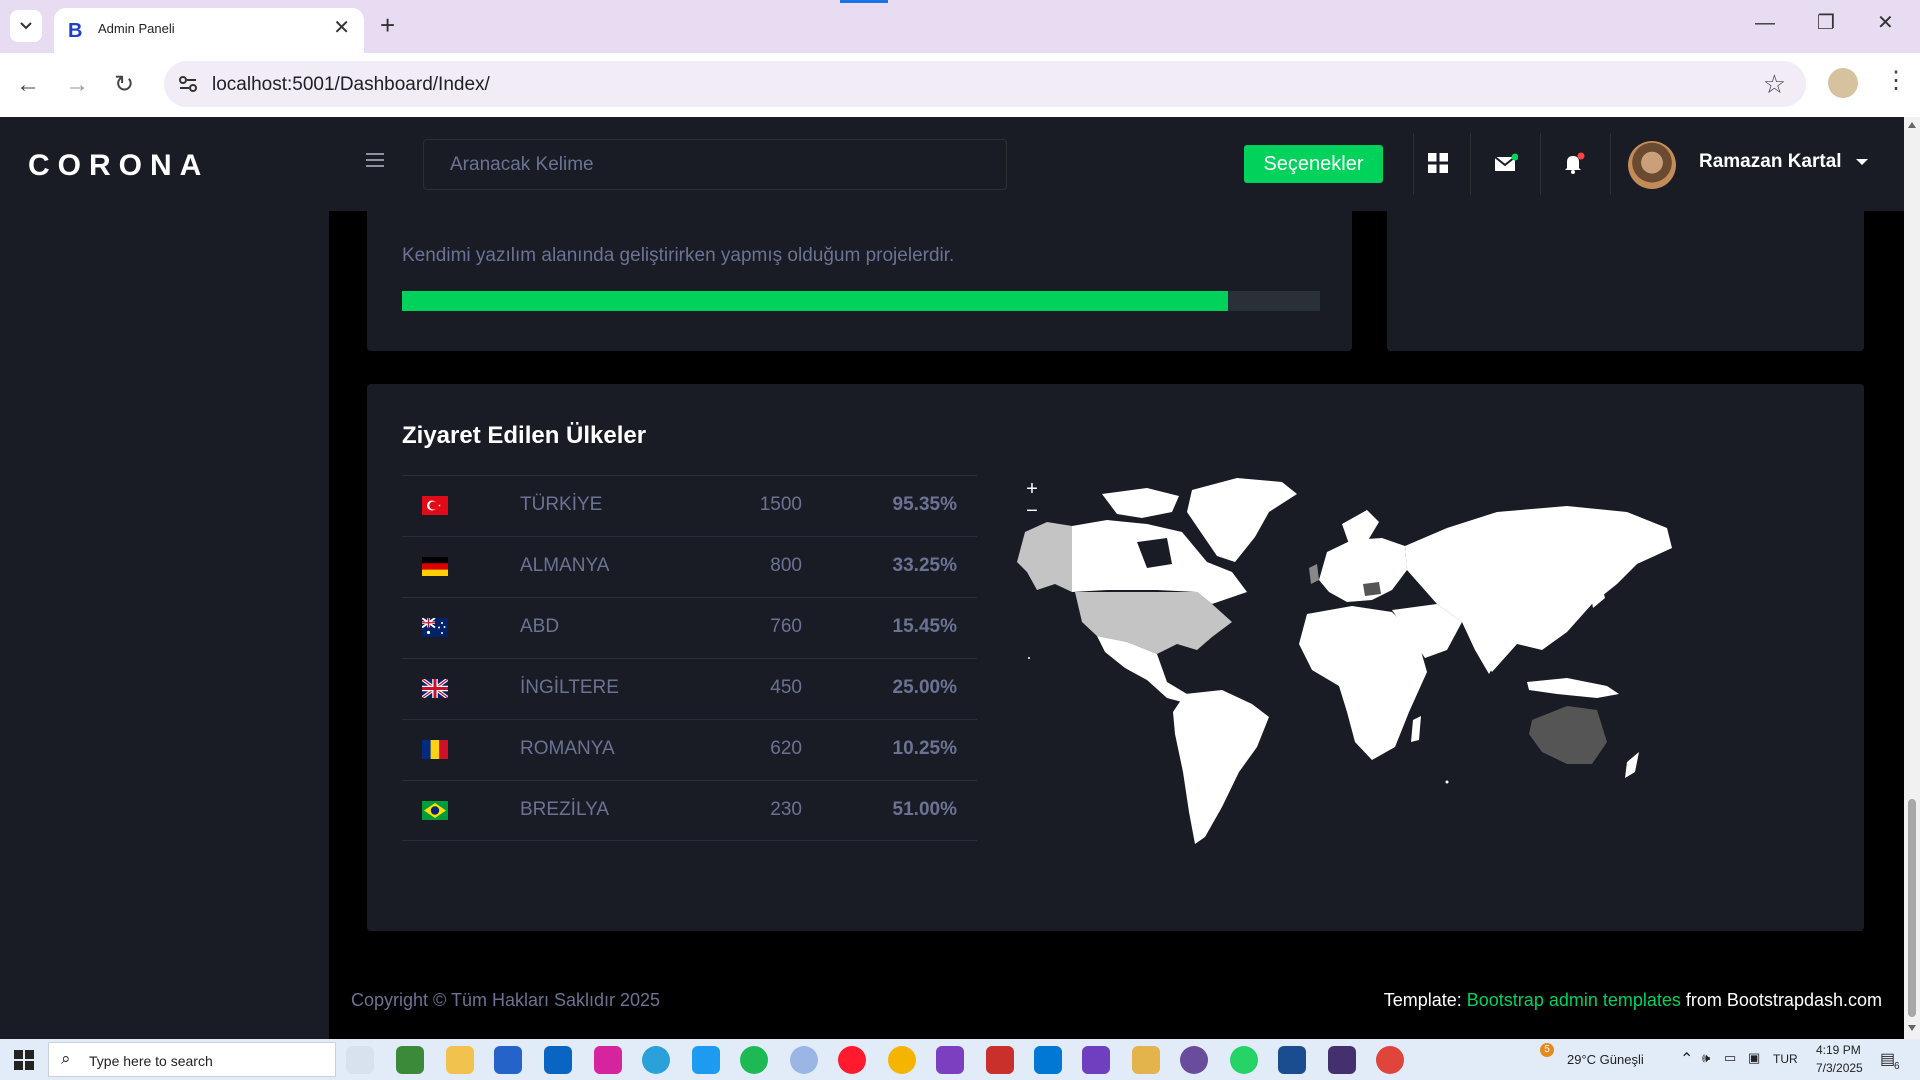 The height and width of the screenshot is (1080, 1920). What do you see at coordinates (1574, 1000) in the screenshot?
I see `footer-template-link: Bootstrap admin templates` at bounding box center [1574, 1000].